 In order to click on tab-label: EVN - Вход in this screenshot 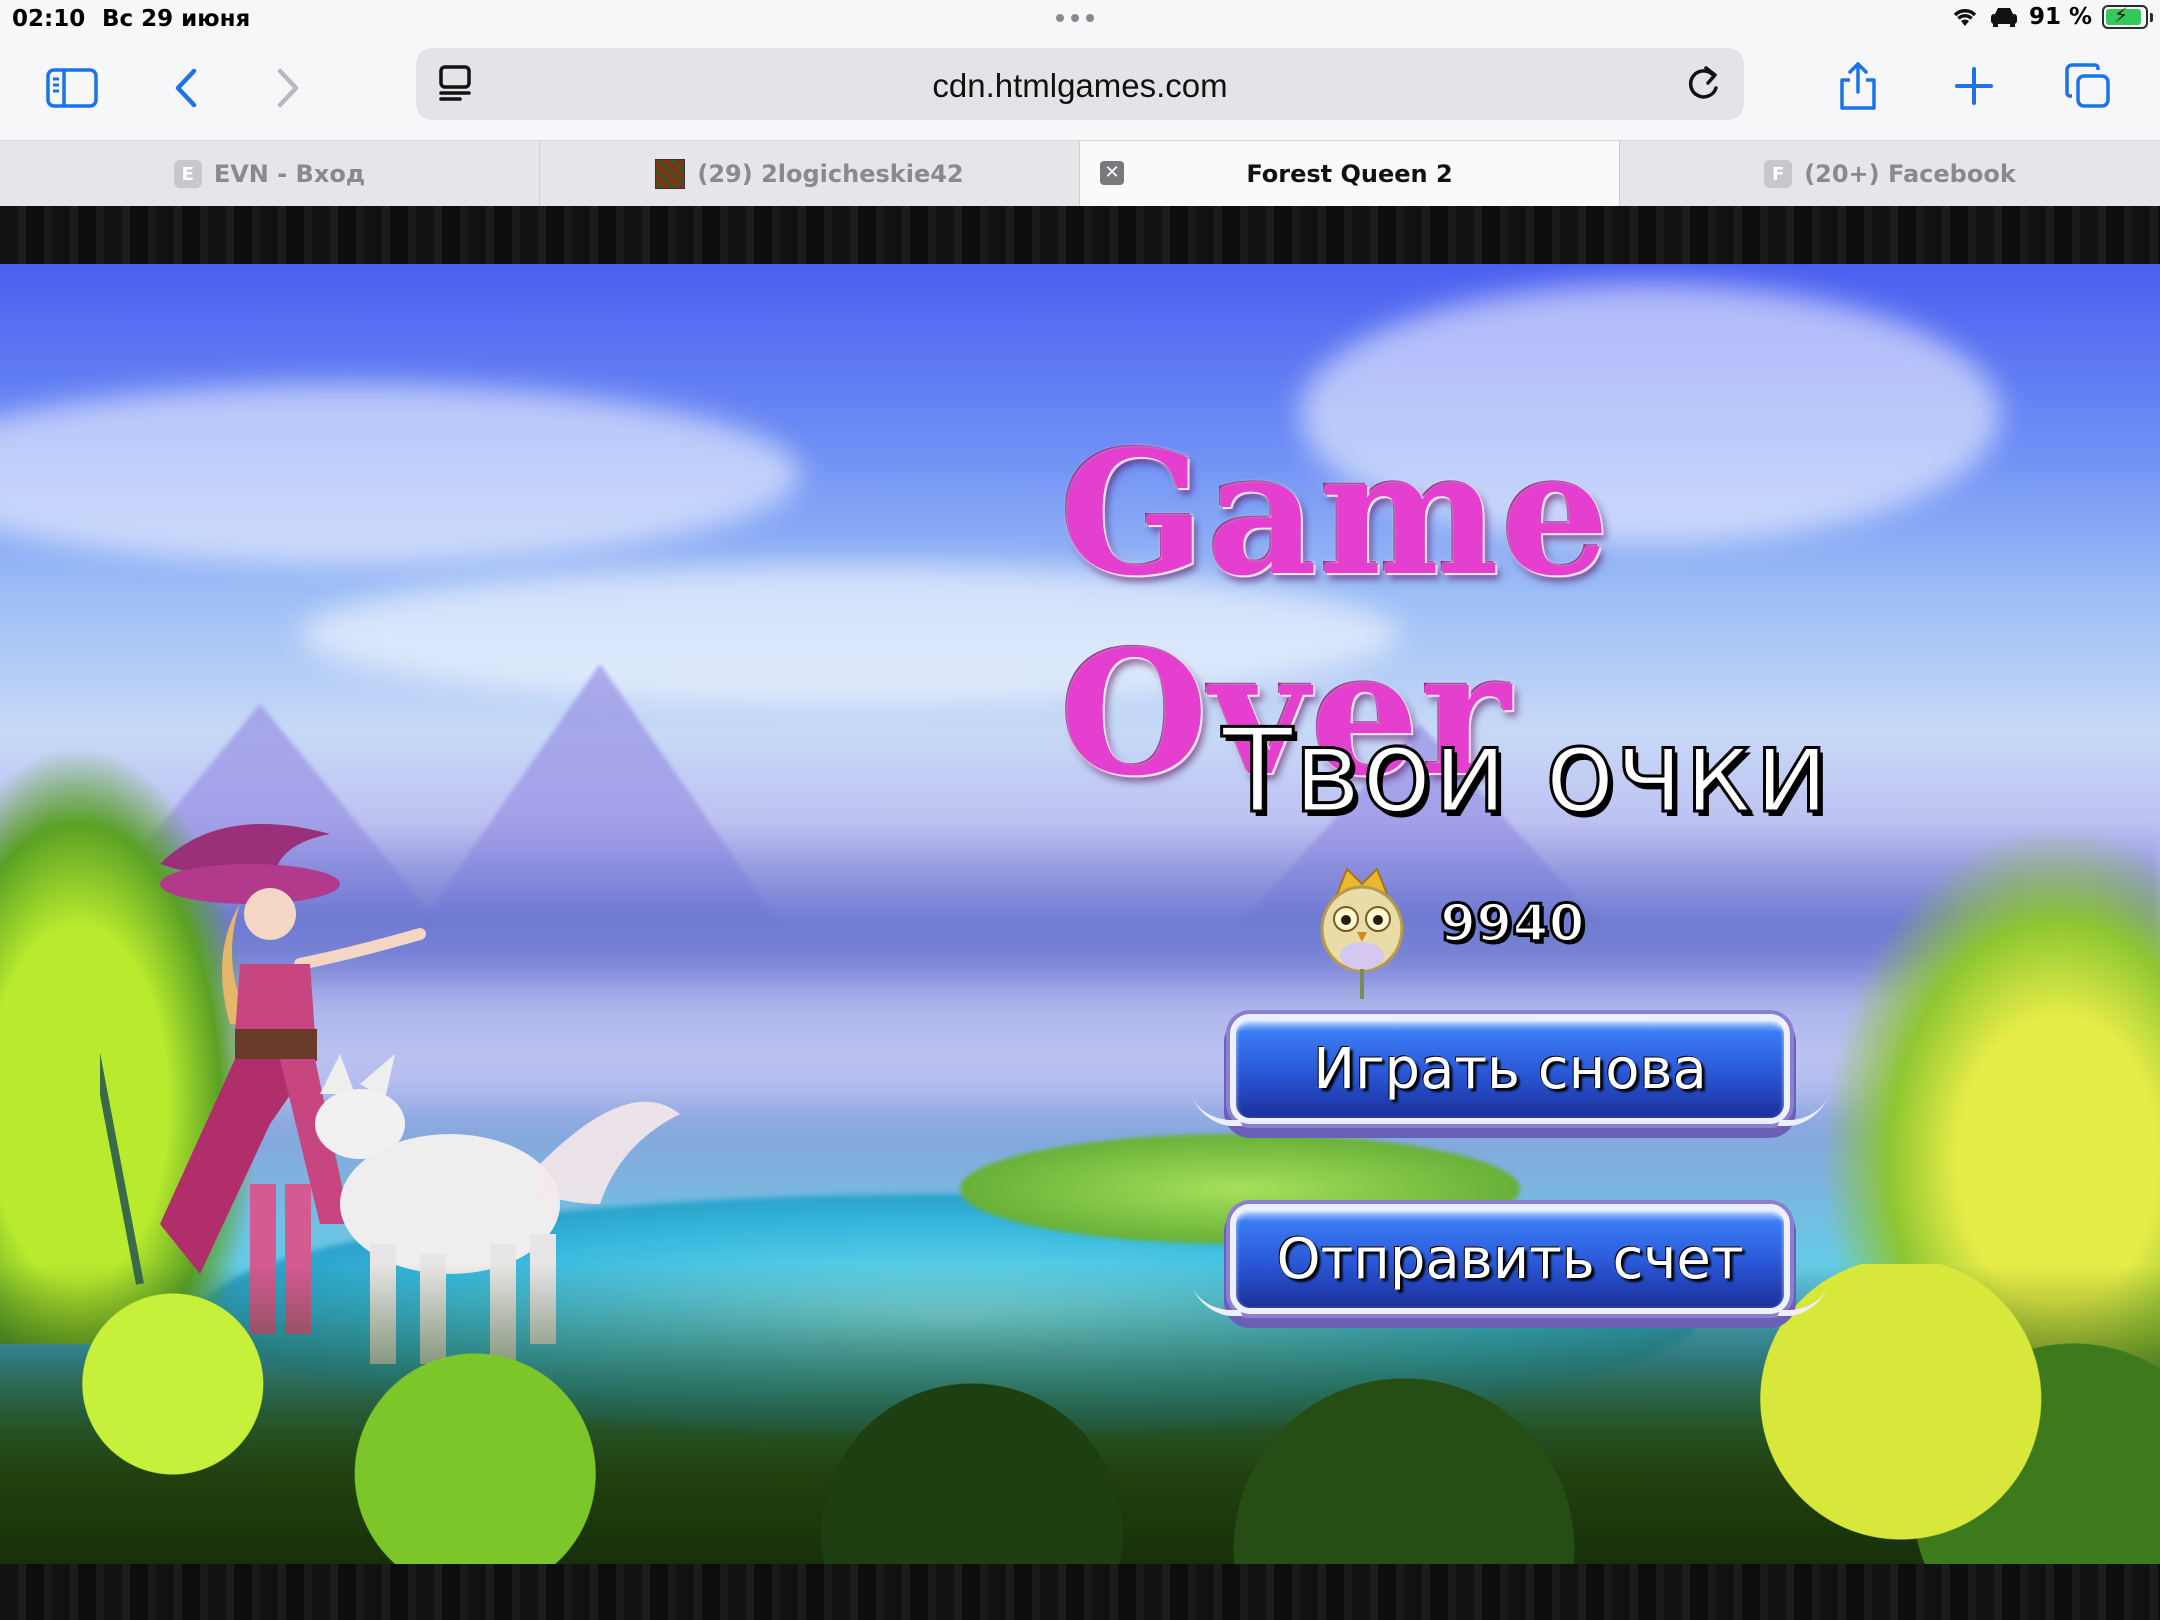, I will do `click(289, 174)`.